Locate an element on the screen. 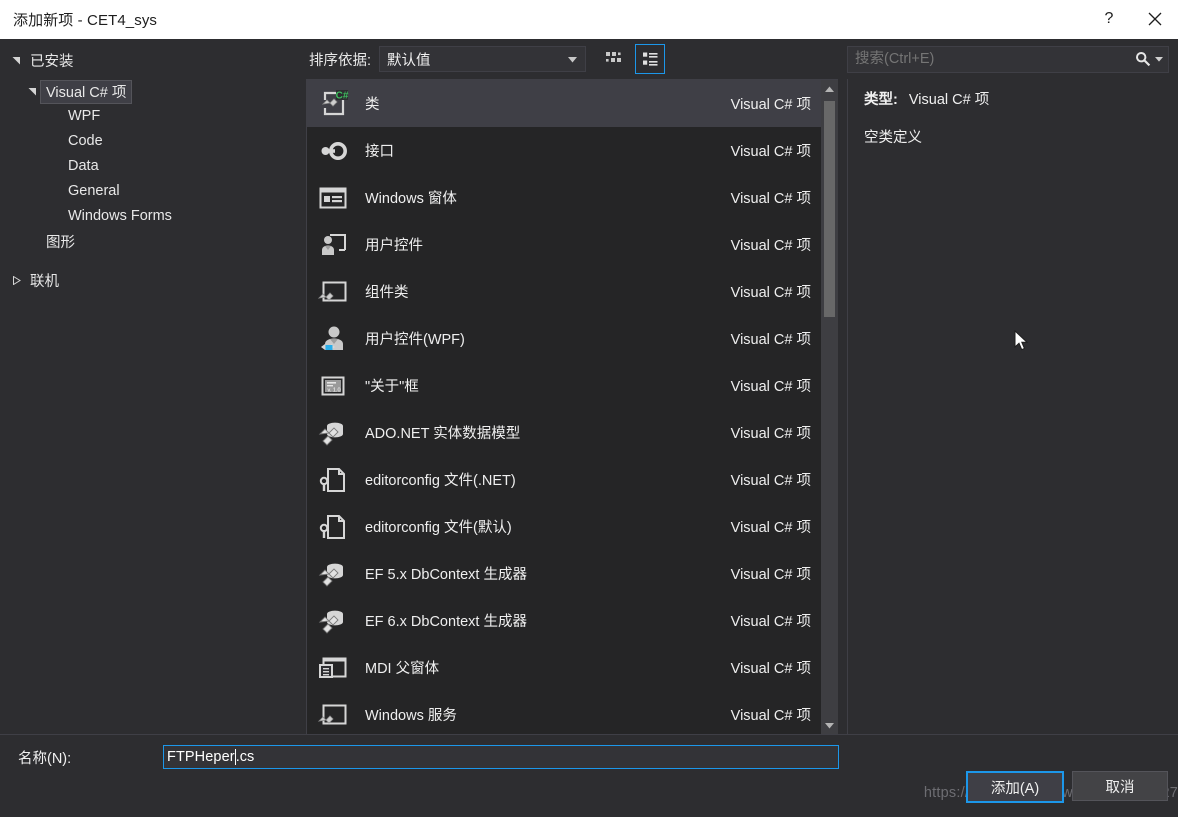 The width and height of the screenshot is (1178, 817). list-item: Windows 服务 Visual C# 项 is located at coordinates (564, 712).